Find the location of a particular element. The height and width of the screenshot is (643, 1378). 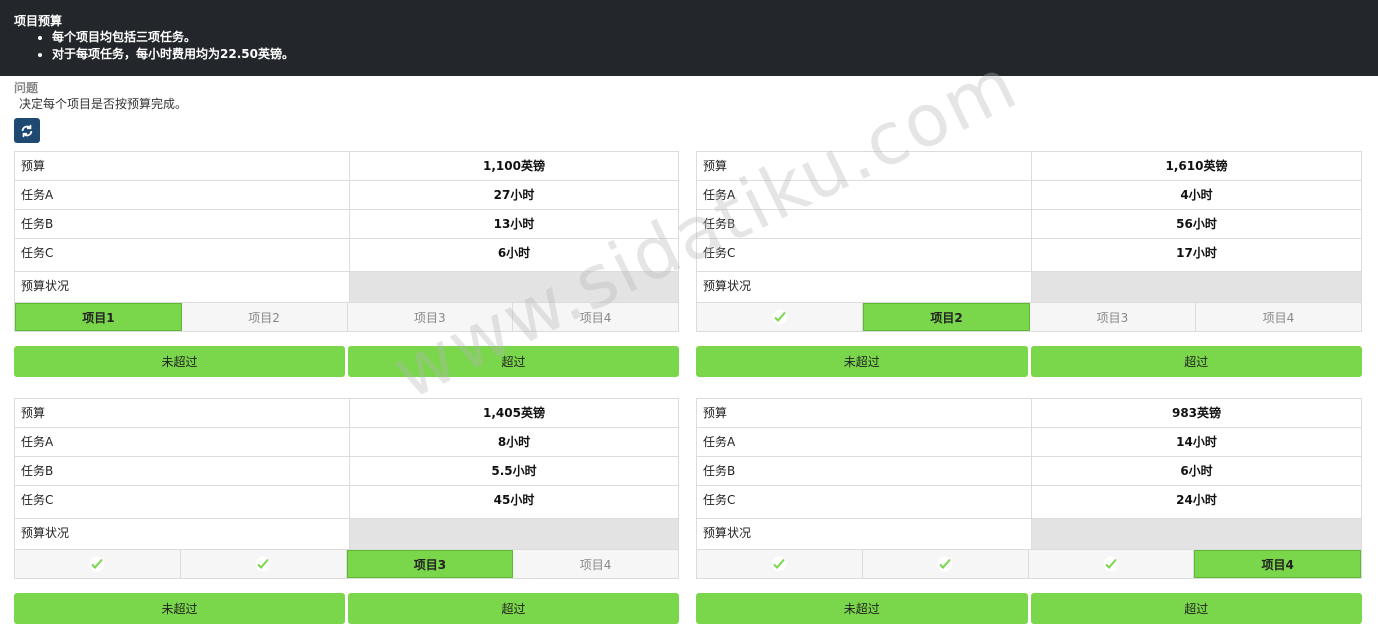

header-bullet: 对于每项任务，每小时费用均为22.50英镑。 is located at coordinates (173, 54).